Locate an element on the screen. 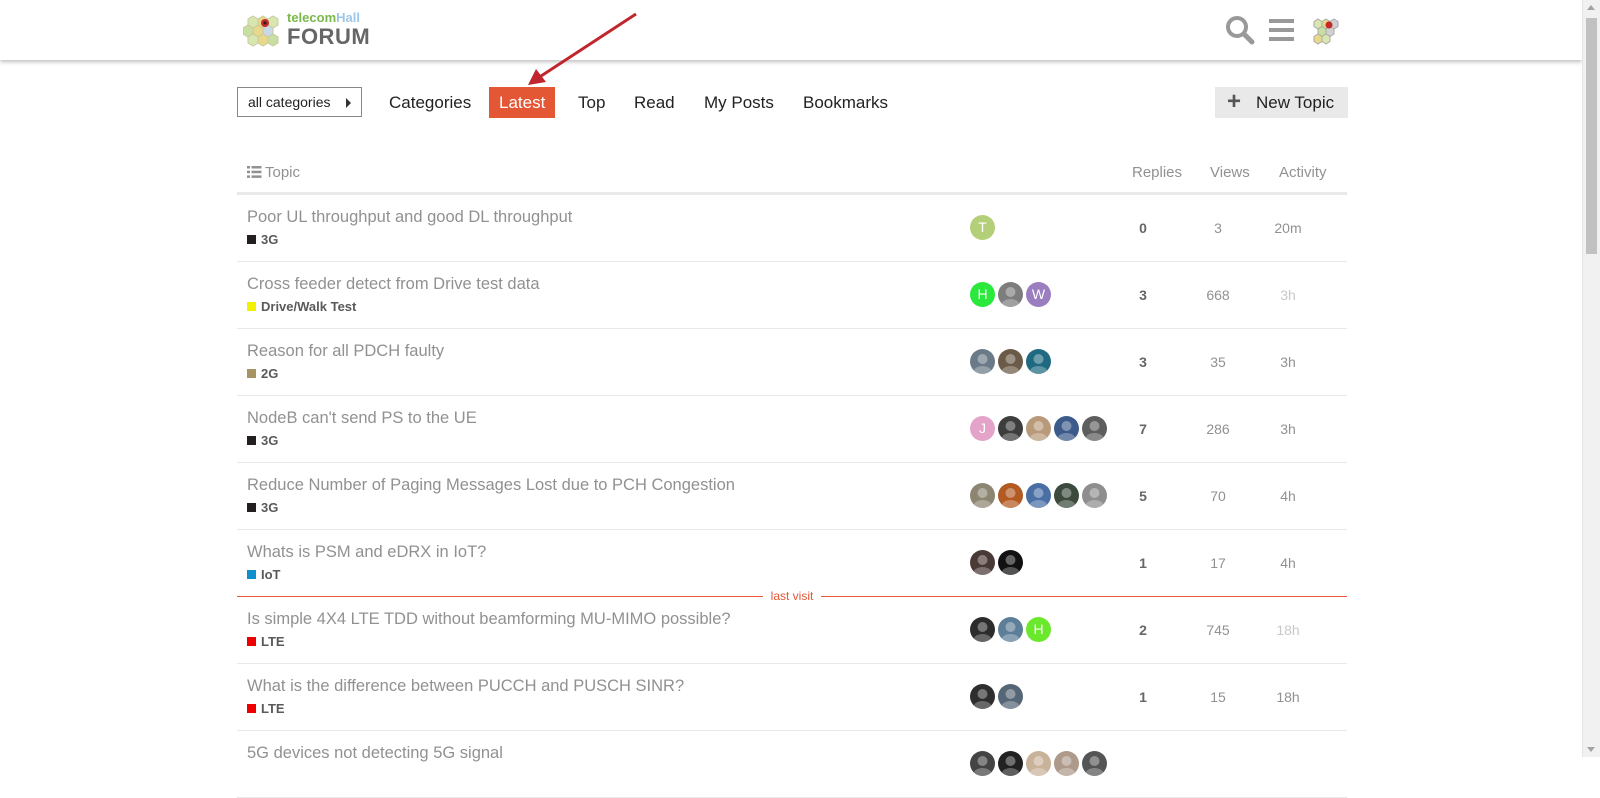 The height and width of the screenshot is (798, 1600). user-avatar-icon is located at coordinates (1325, 30).